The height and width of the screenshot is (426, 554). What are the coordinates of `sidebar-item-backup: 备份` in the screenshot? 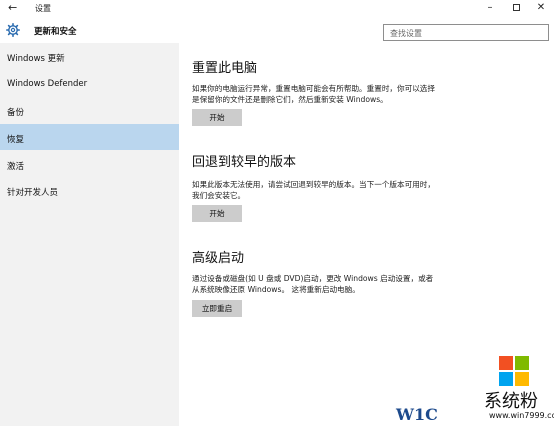 It's located at (89, 110).